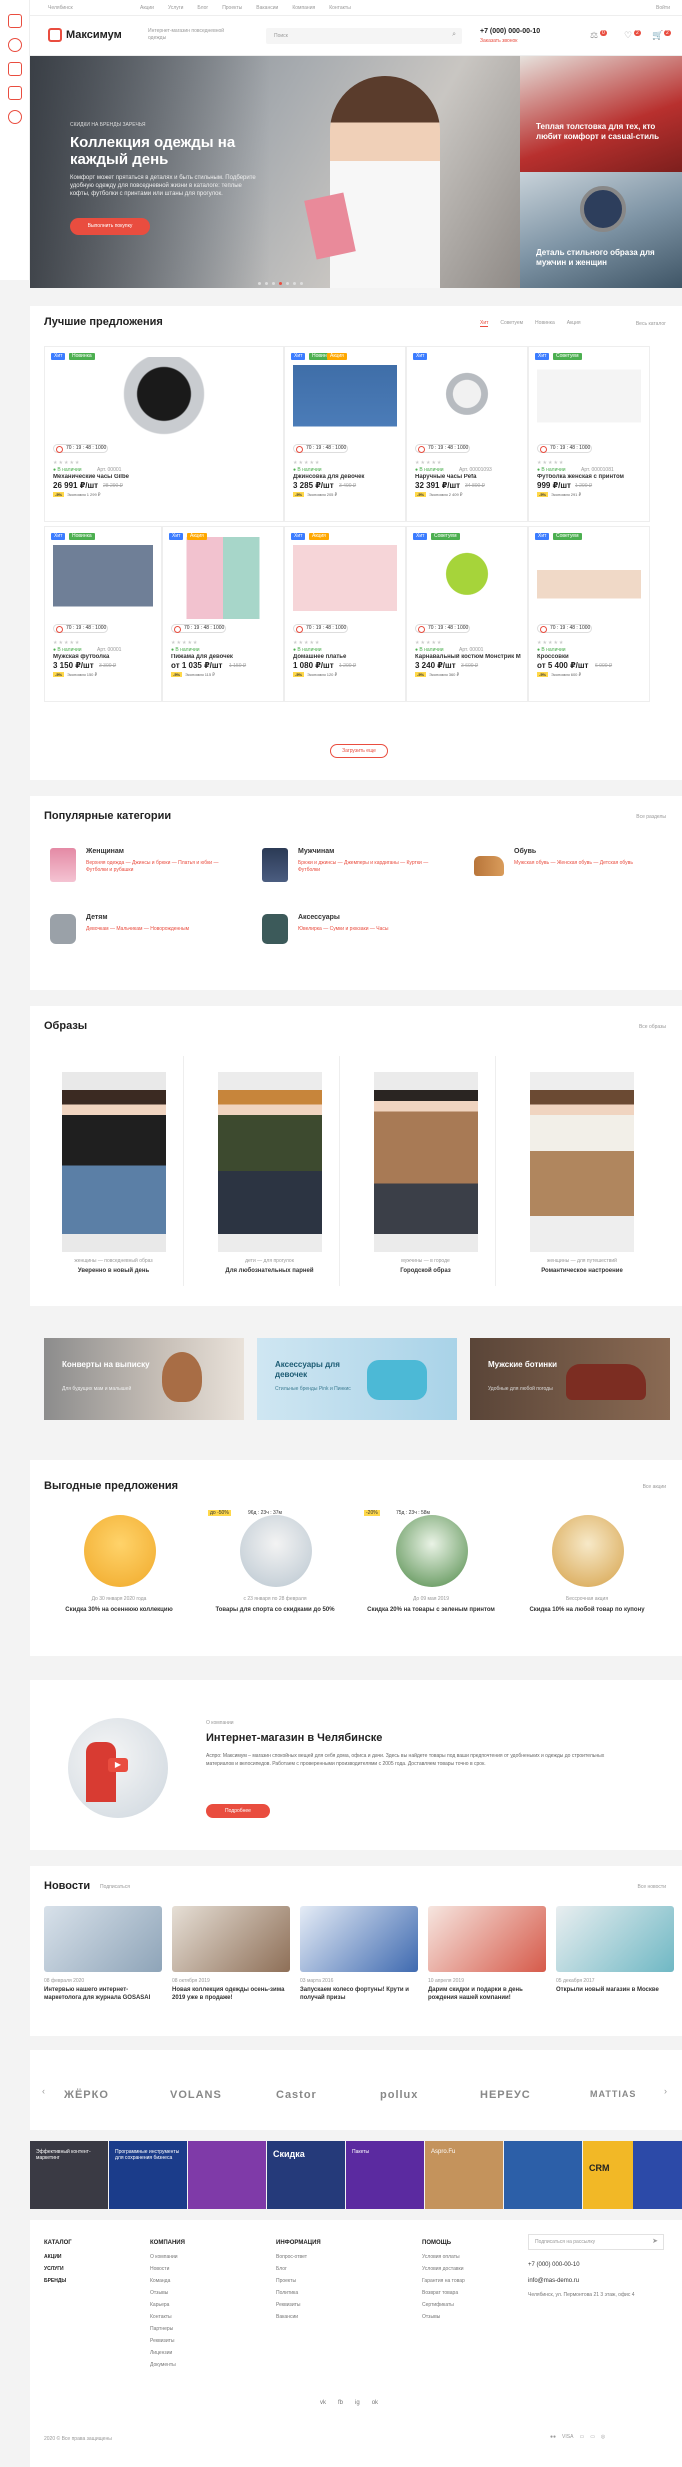 Image resolution: width=682 pixels, height=2467 pixels. What do you see at coordinates (104, 657) in the screenshot?
I see `product-name: Мужская футболка` at bounding box center [104, 657].